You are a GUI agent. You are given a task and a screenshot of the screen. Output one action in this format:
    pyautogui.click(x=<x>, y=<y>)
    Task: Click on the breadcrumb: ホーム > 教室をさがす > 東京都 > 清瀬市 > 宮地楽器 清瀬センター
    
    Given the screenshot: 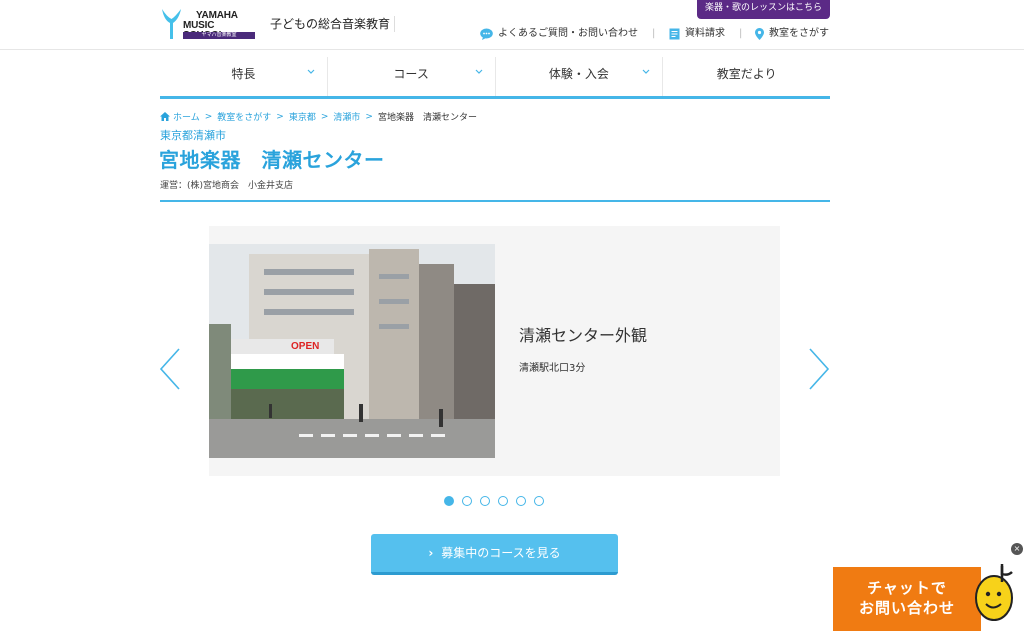 What is the action you would take?
    pyautogui.click(x=318, y=116)
    